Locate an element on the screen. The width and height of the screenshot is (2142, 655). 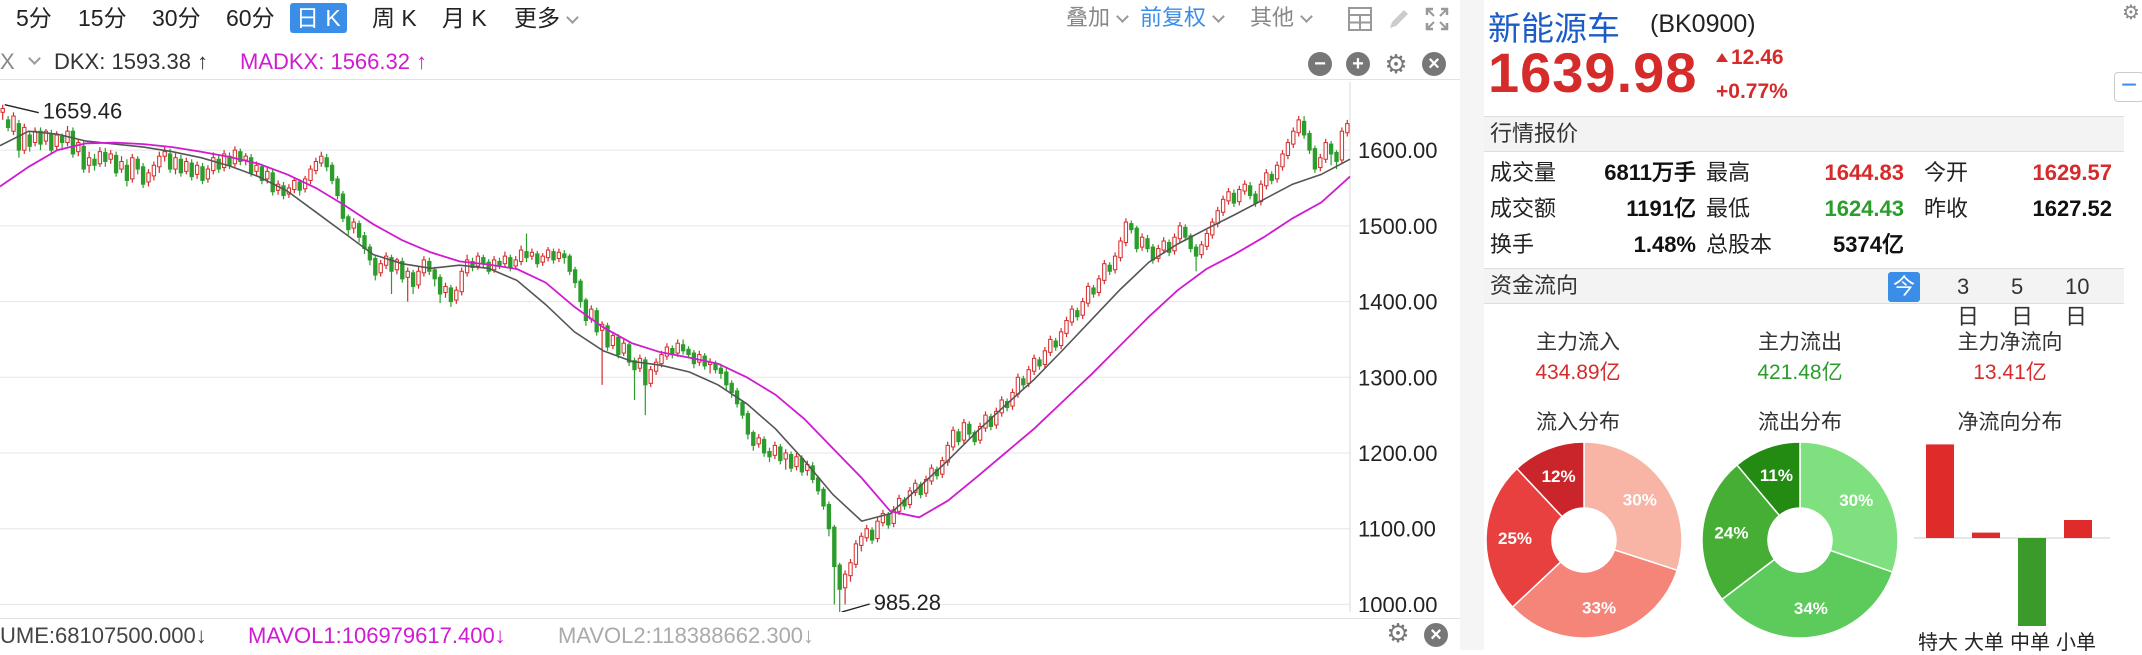
minus-icon: − is located at coordinates (1320, 64).